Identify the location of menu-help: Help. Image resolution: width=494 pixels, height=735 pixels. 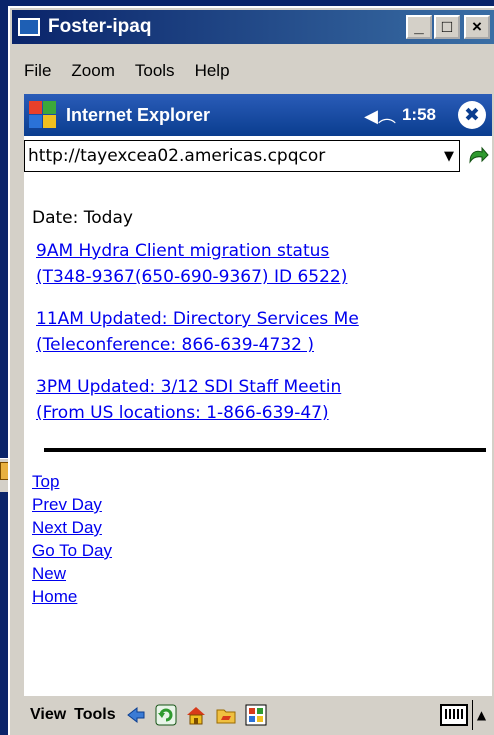
(212, 71).